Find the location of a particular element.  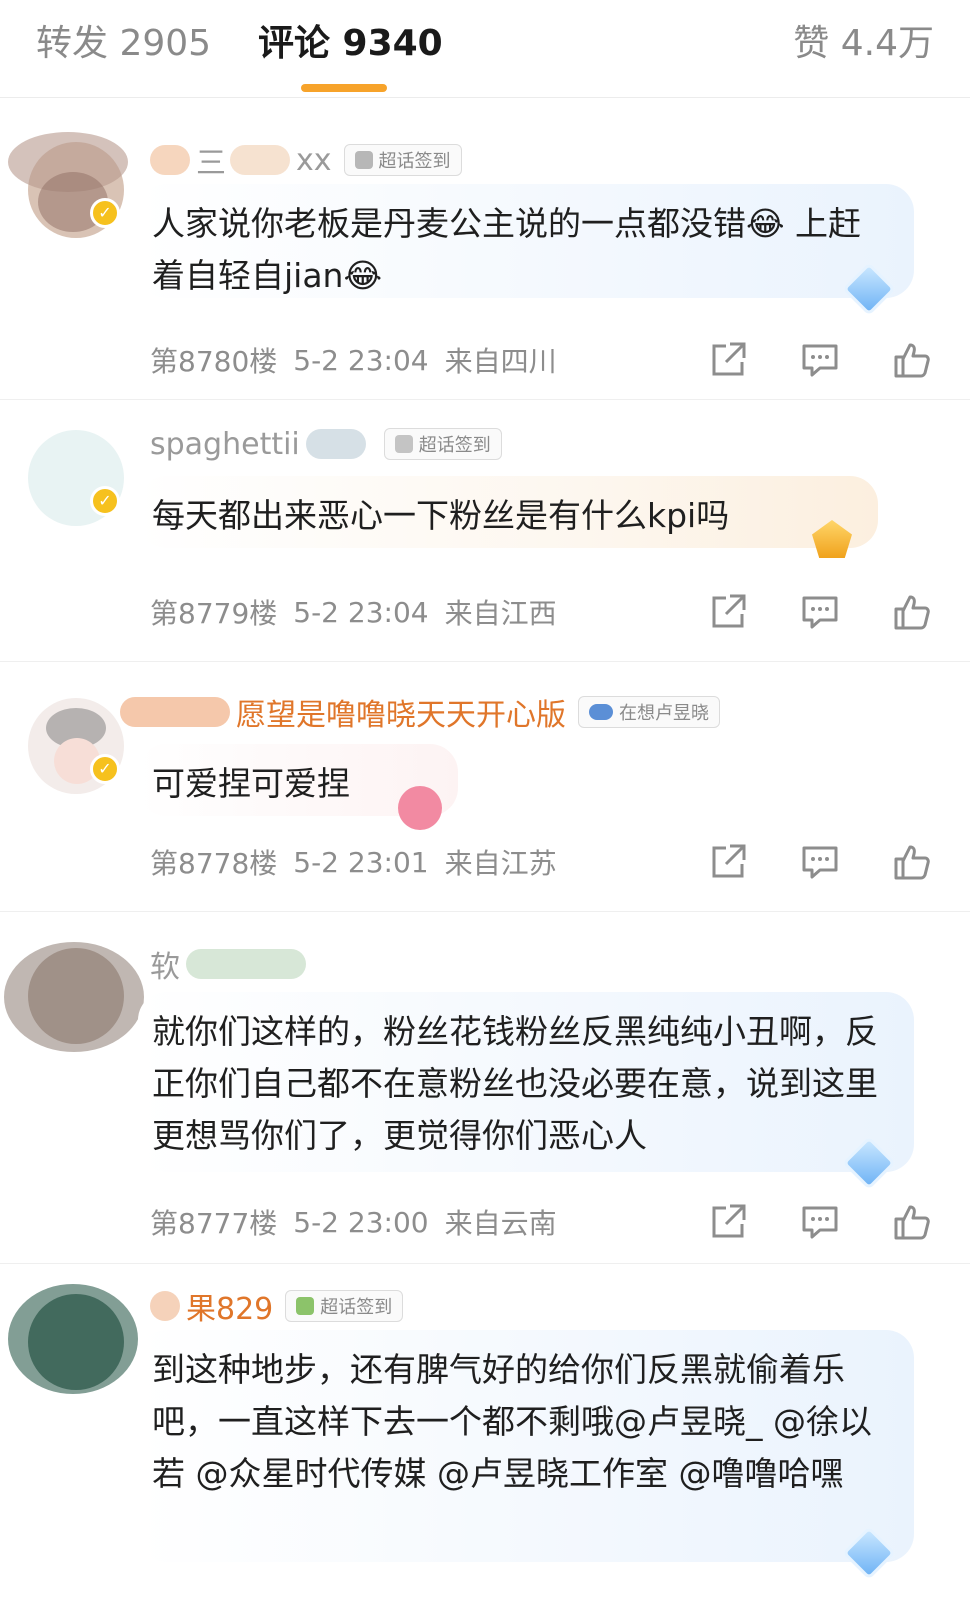

comment-bubble: 可爱捏可爱捏 is located at coordinates (298, 787).